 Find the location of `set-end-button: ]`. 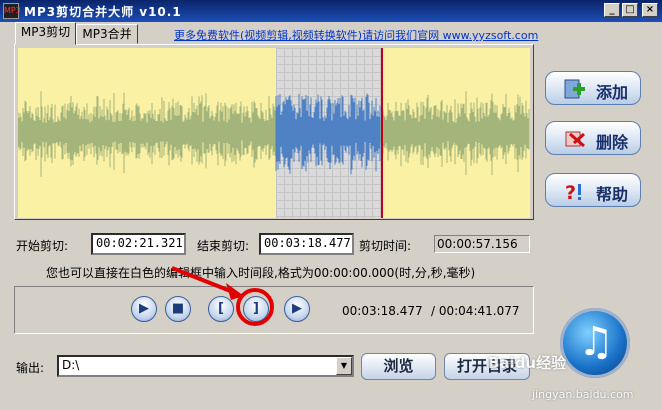

set-end-button: ] is located at coordinates (256, 309).